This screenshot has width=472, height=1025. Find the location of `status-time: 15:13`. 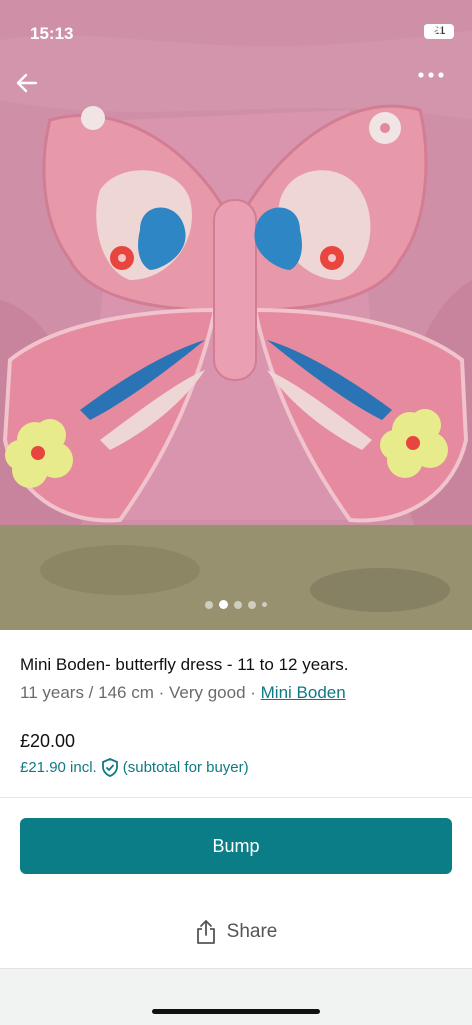

status-time: 15:13 is located at coordinates (52, 33).